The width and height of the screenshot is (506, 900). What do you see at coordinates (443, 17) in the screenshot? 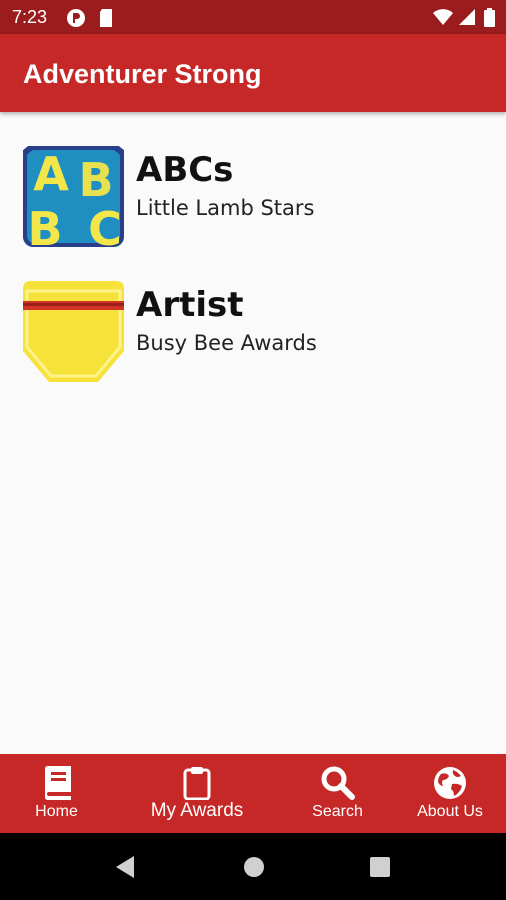
I see `wifi-icon` at bounding box center [443, 17].